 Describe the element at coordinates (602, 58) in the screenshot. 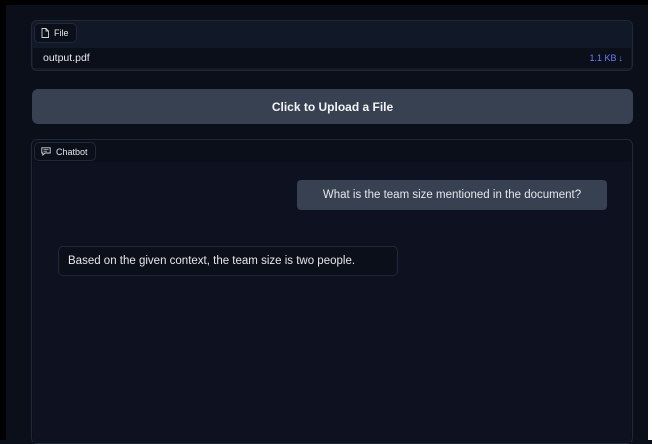

I see `file-size: 1.1 KB` at that location.